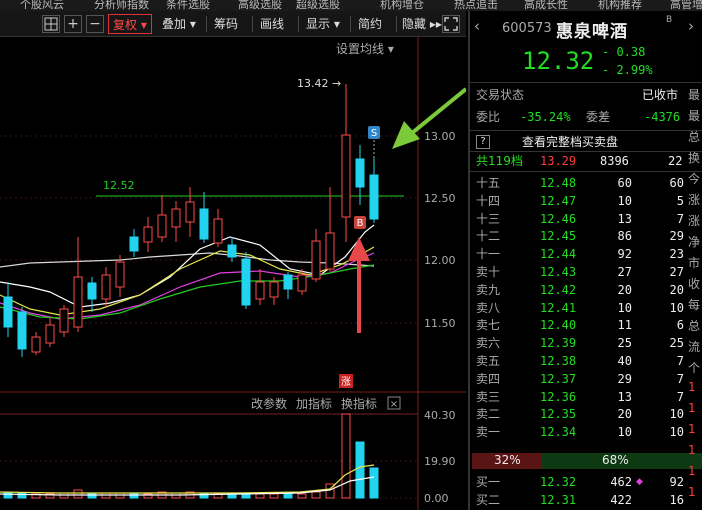  I want to click on ask-level-label: 卖二, so click(488, 414).